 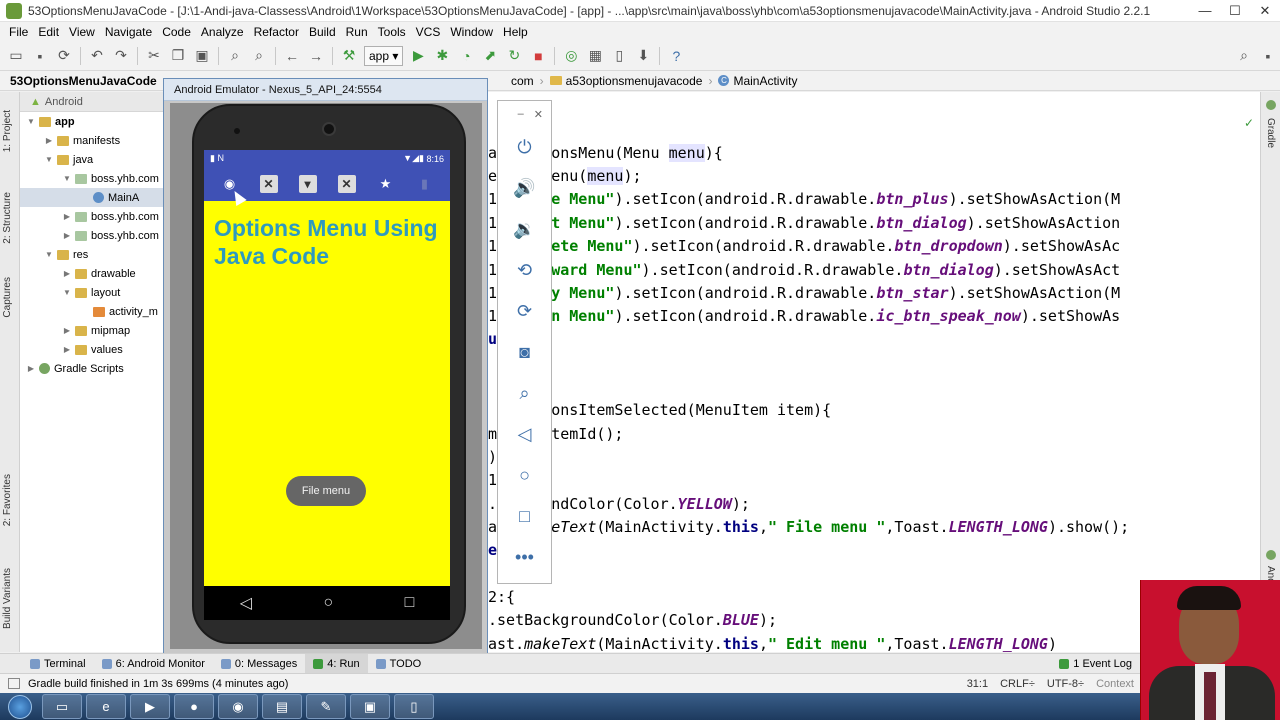 I want to click on help-icon: ?, so click(x=676, y=56).